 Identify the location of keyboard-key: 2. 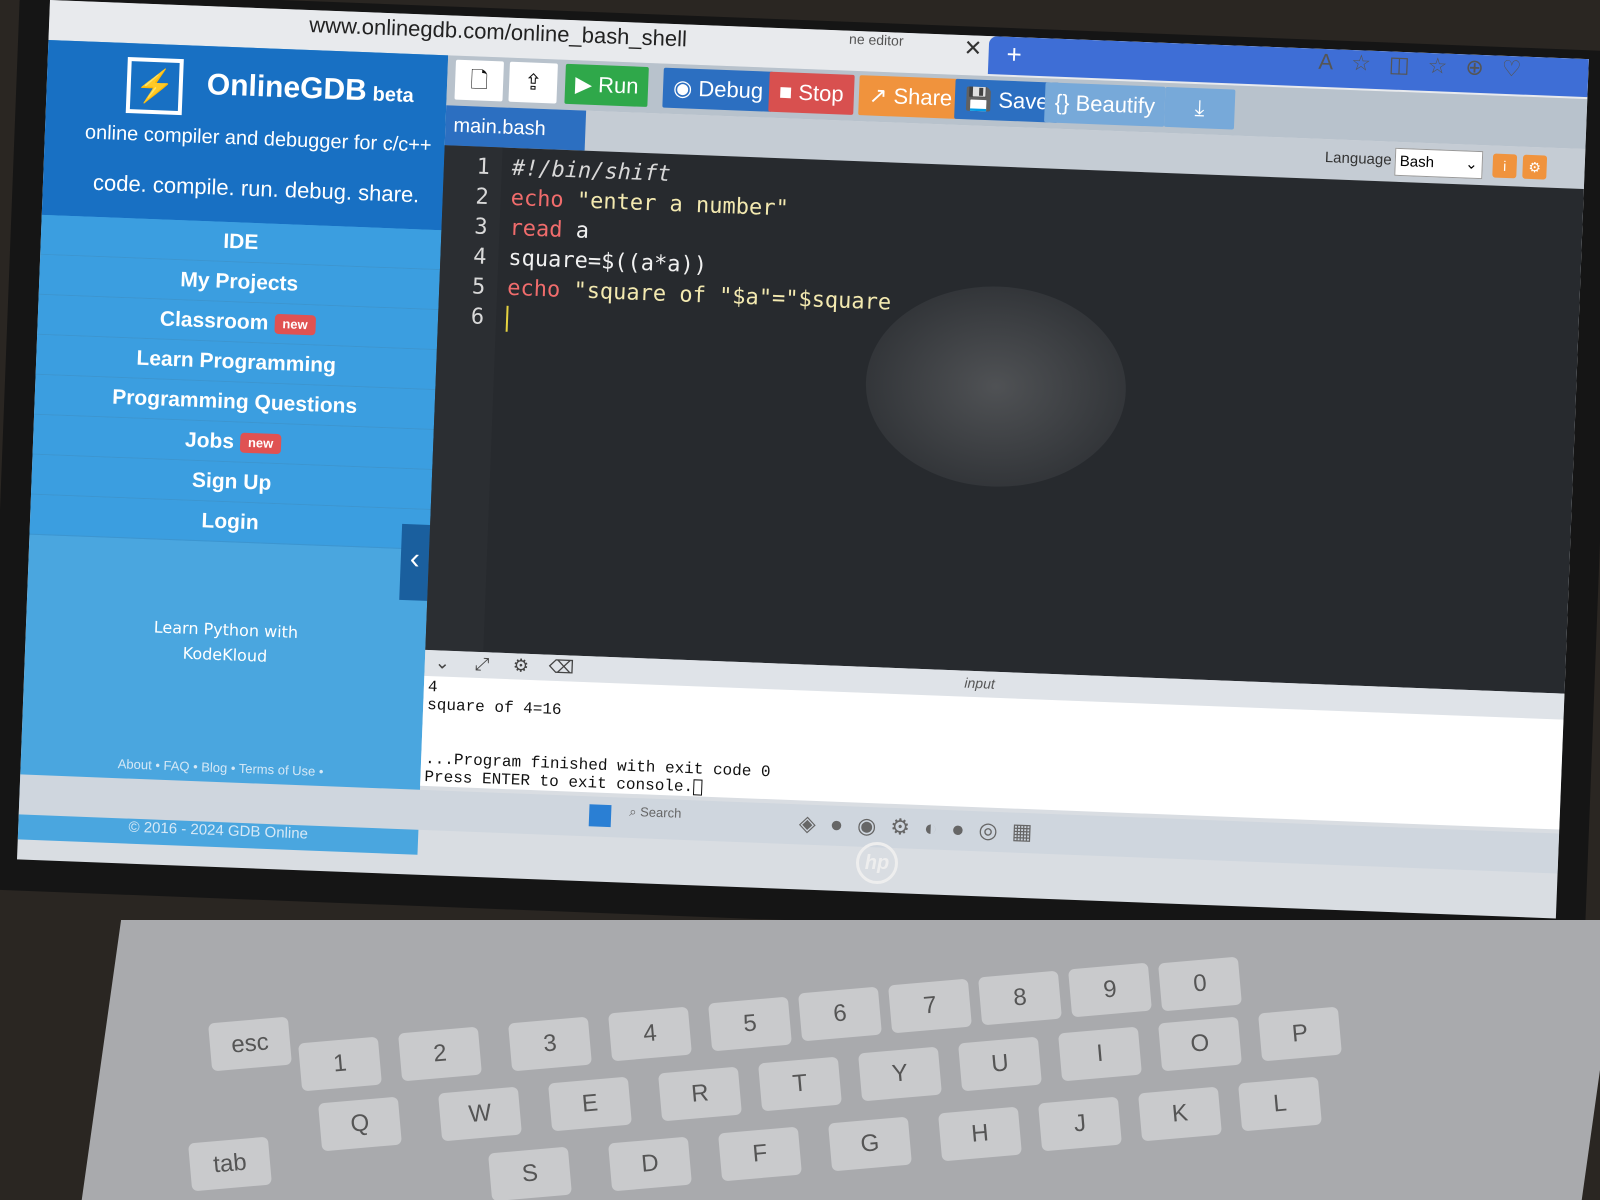
(440, 1054).